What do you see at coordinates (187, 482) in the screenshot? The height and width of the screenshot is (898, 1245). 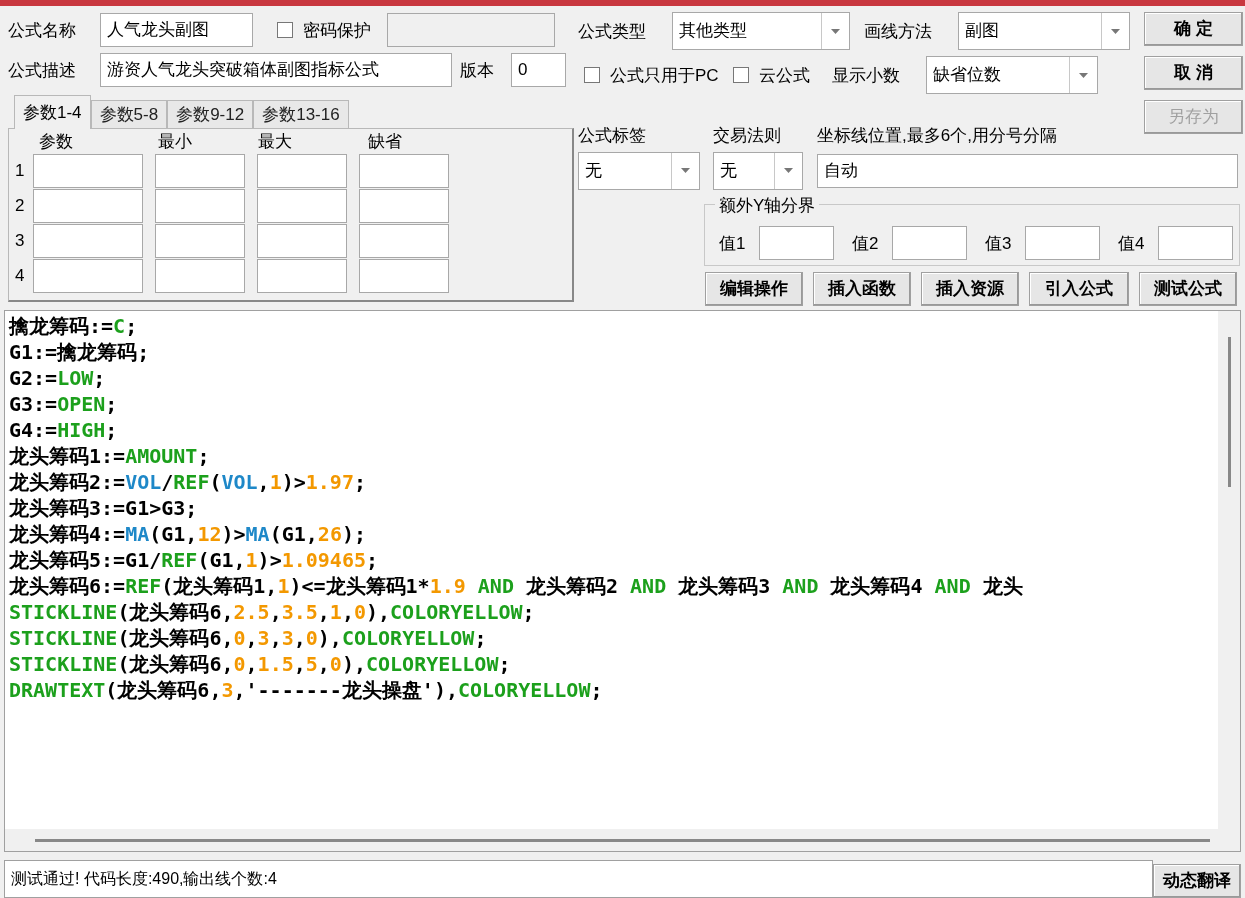 I see `code-line: 龙头筹码2:=VOL/REF(VOL,1)>1.97;` at bounding box center [187, 482].